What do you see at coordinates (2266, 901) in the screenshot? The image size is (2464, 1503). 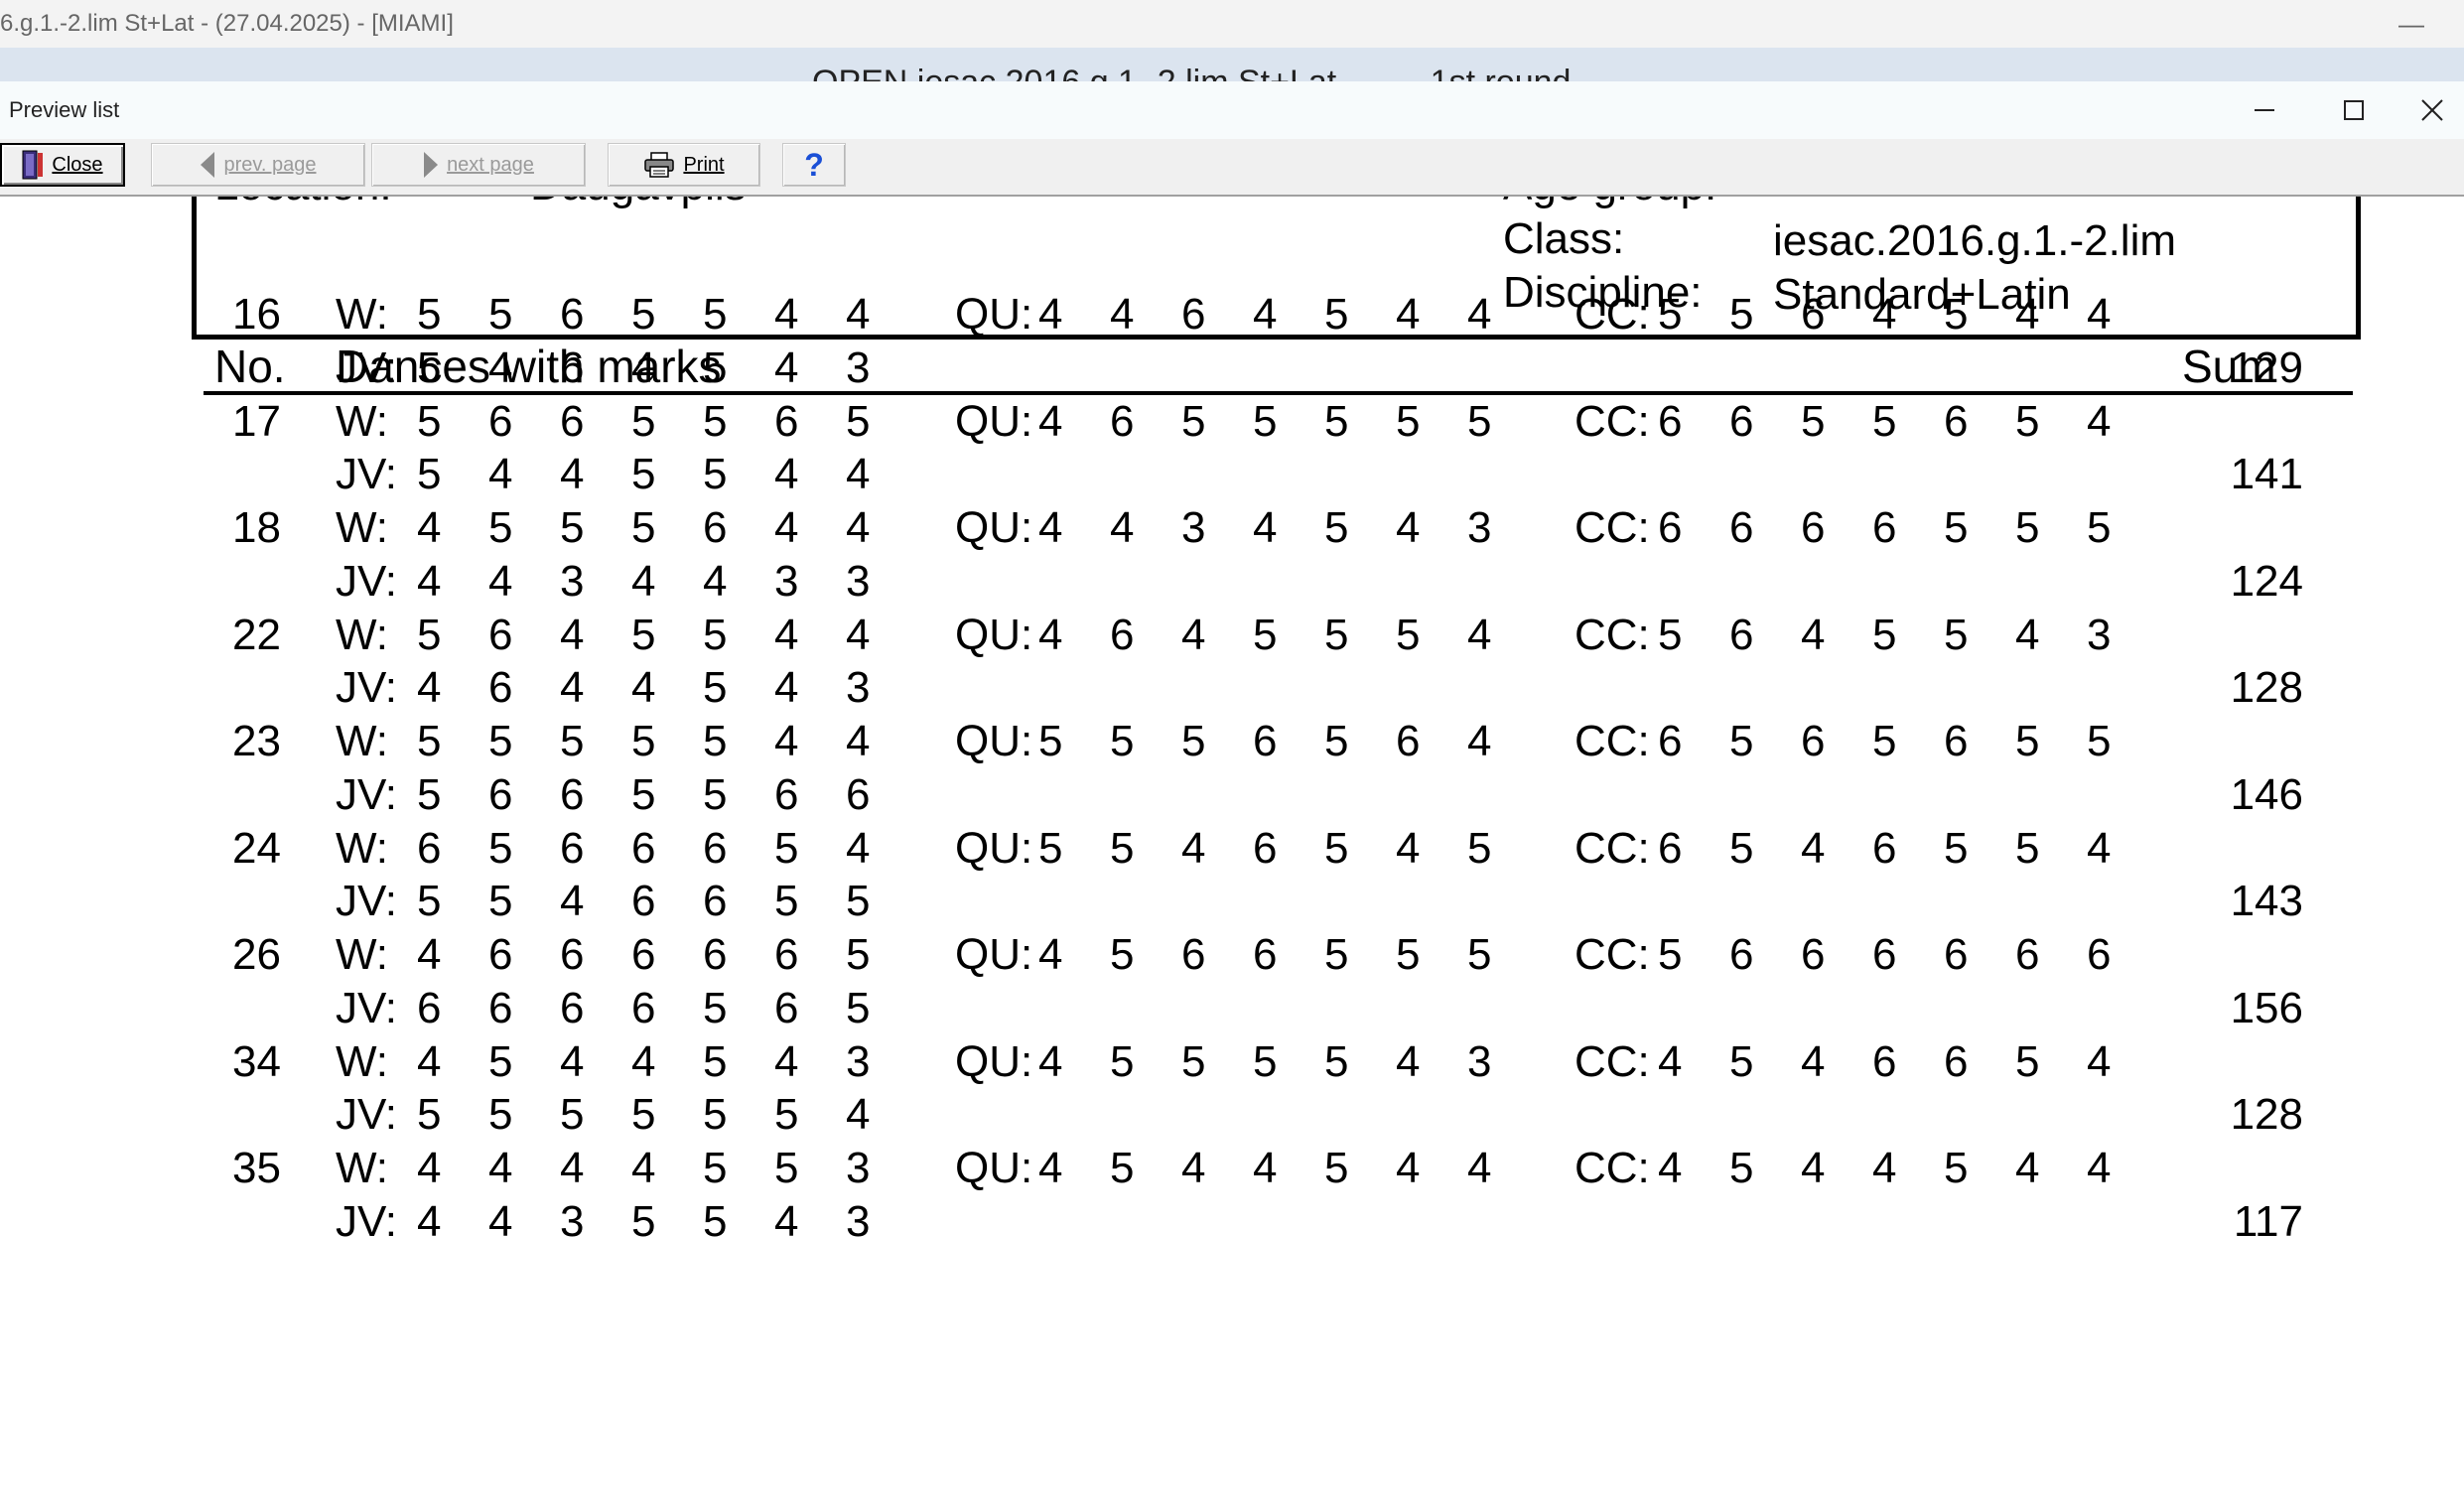 I see `sum-value: 143` at bounding box center [2266, 901].